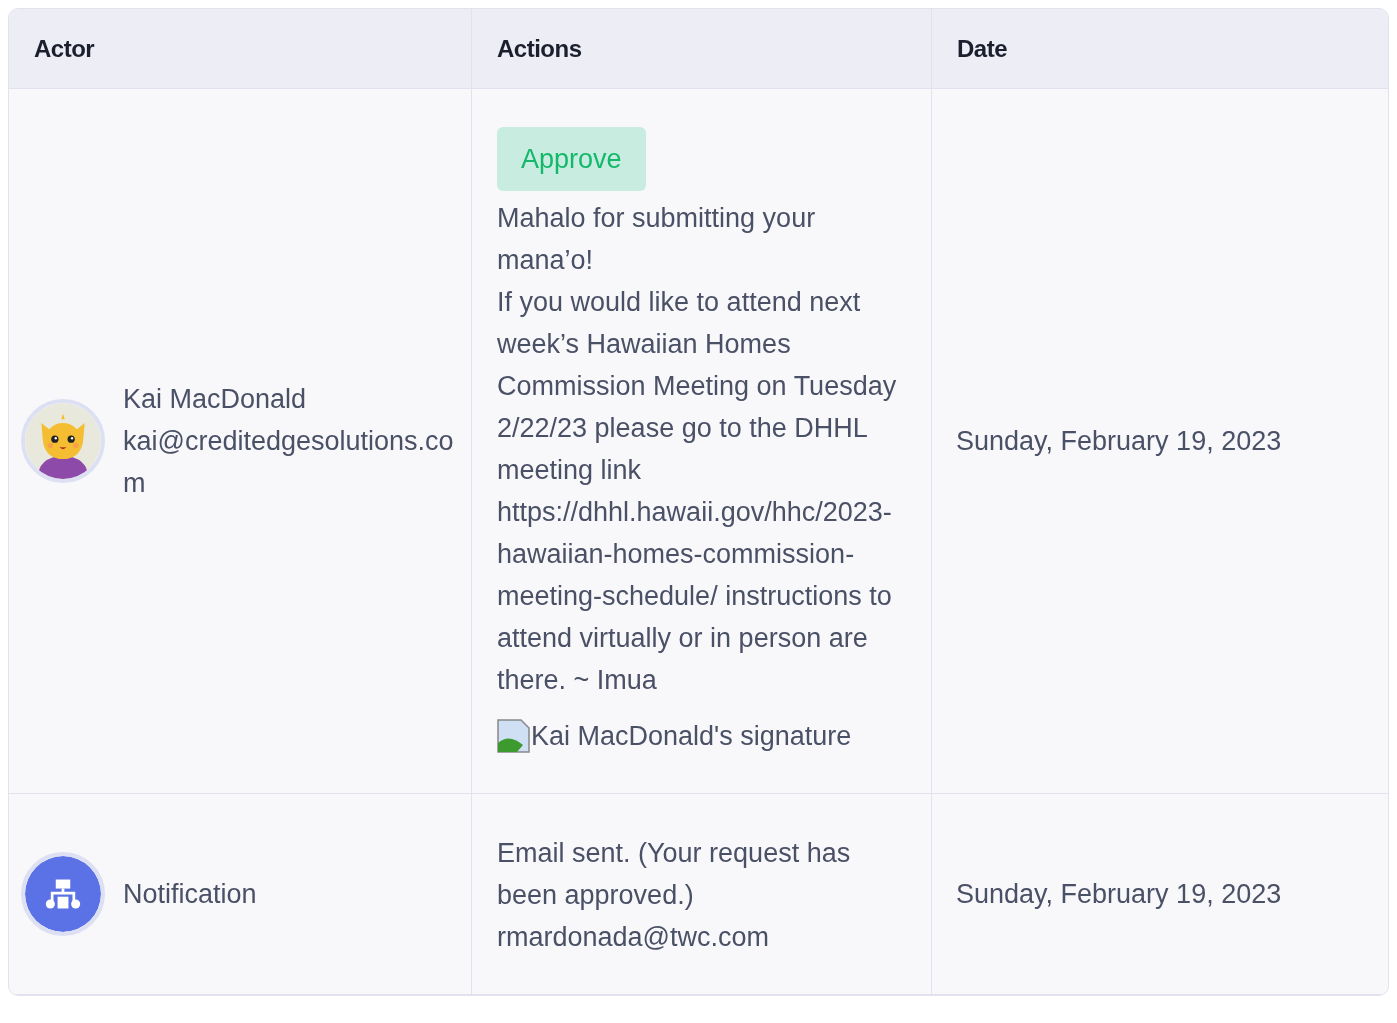 The width and height of the screenshot is (1397, 1023). Describe the element at coordinates (240, 49) in the screenshot. I see `column-header: Actor` at that location.